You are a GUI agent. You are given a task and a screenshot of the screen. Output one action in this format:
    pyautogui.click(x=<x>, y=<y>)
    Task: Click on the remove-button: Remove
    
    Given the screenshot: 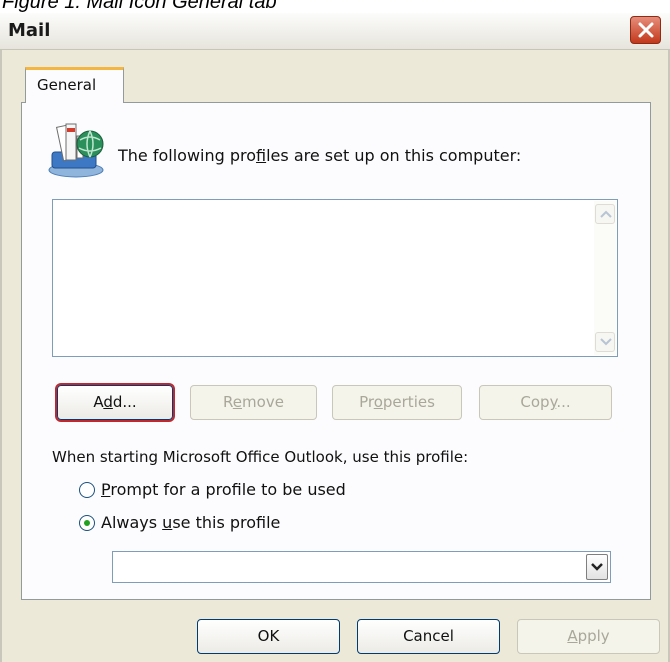 What is the action you would take?
    pyautogui.click(x=253, y=402)
    